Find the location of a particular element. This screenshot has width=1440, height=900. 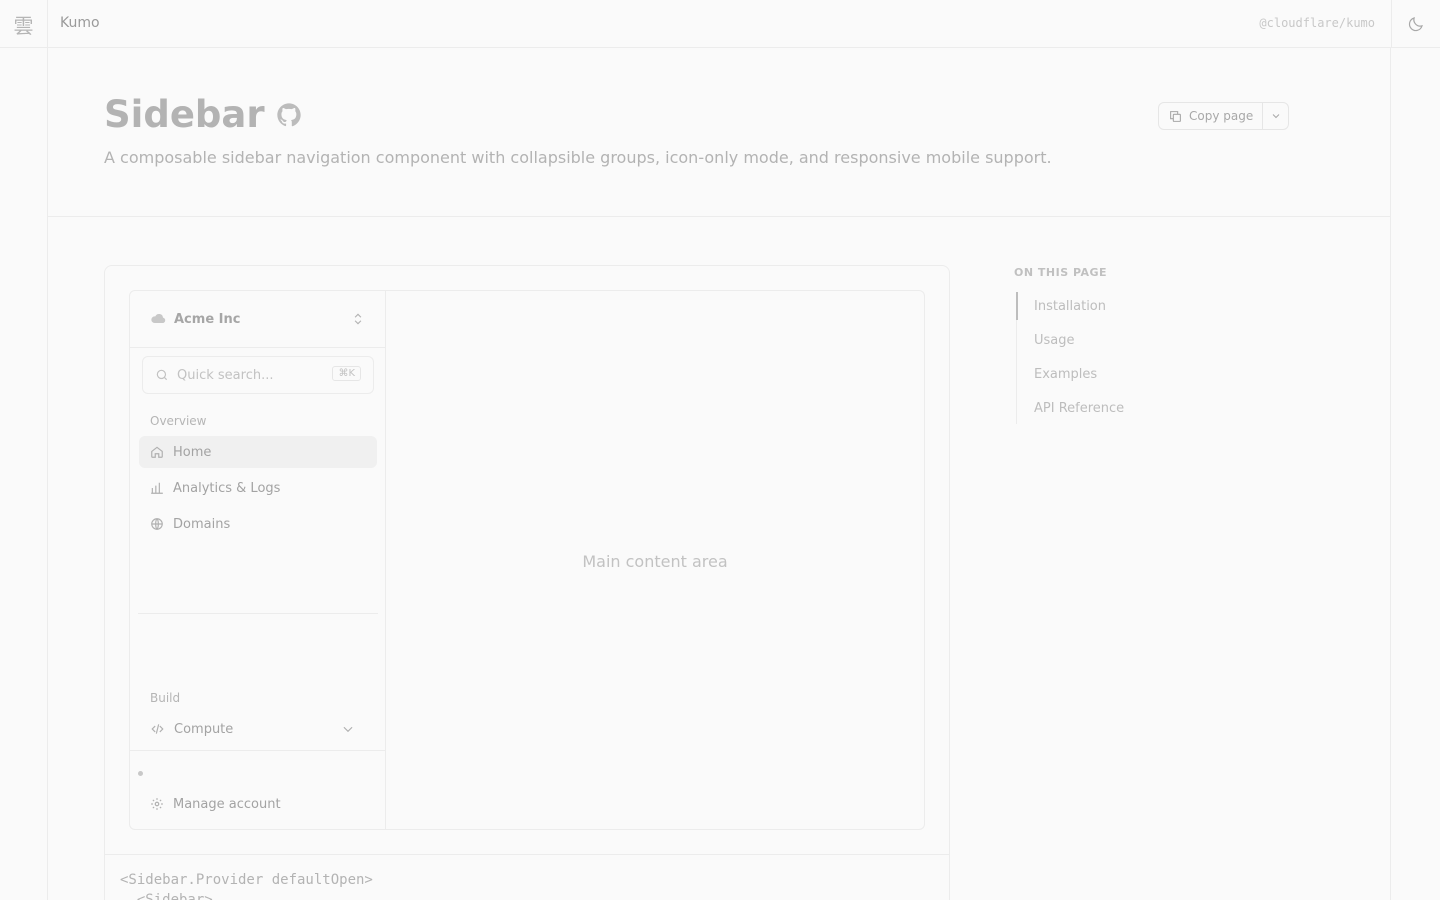

sidebar-item-label: Domains is located at coordinates (202, 524).